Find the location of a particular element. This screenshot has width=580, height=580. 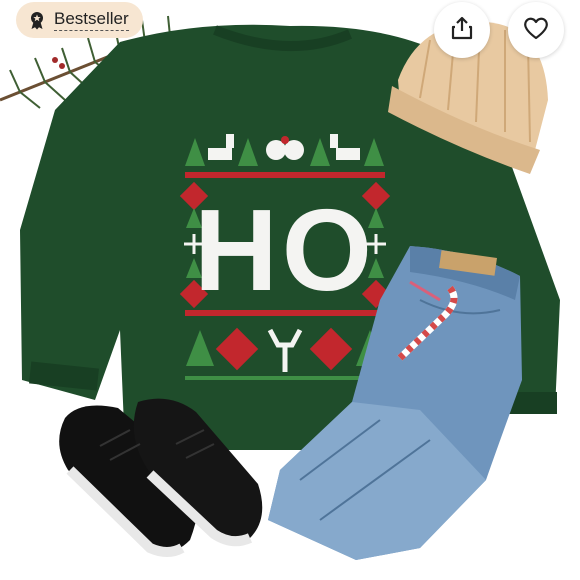

share-button is located at coordinates (462, 30).